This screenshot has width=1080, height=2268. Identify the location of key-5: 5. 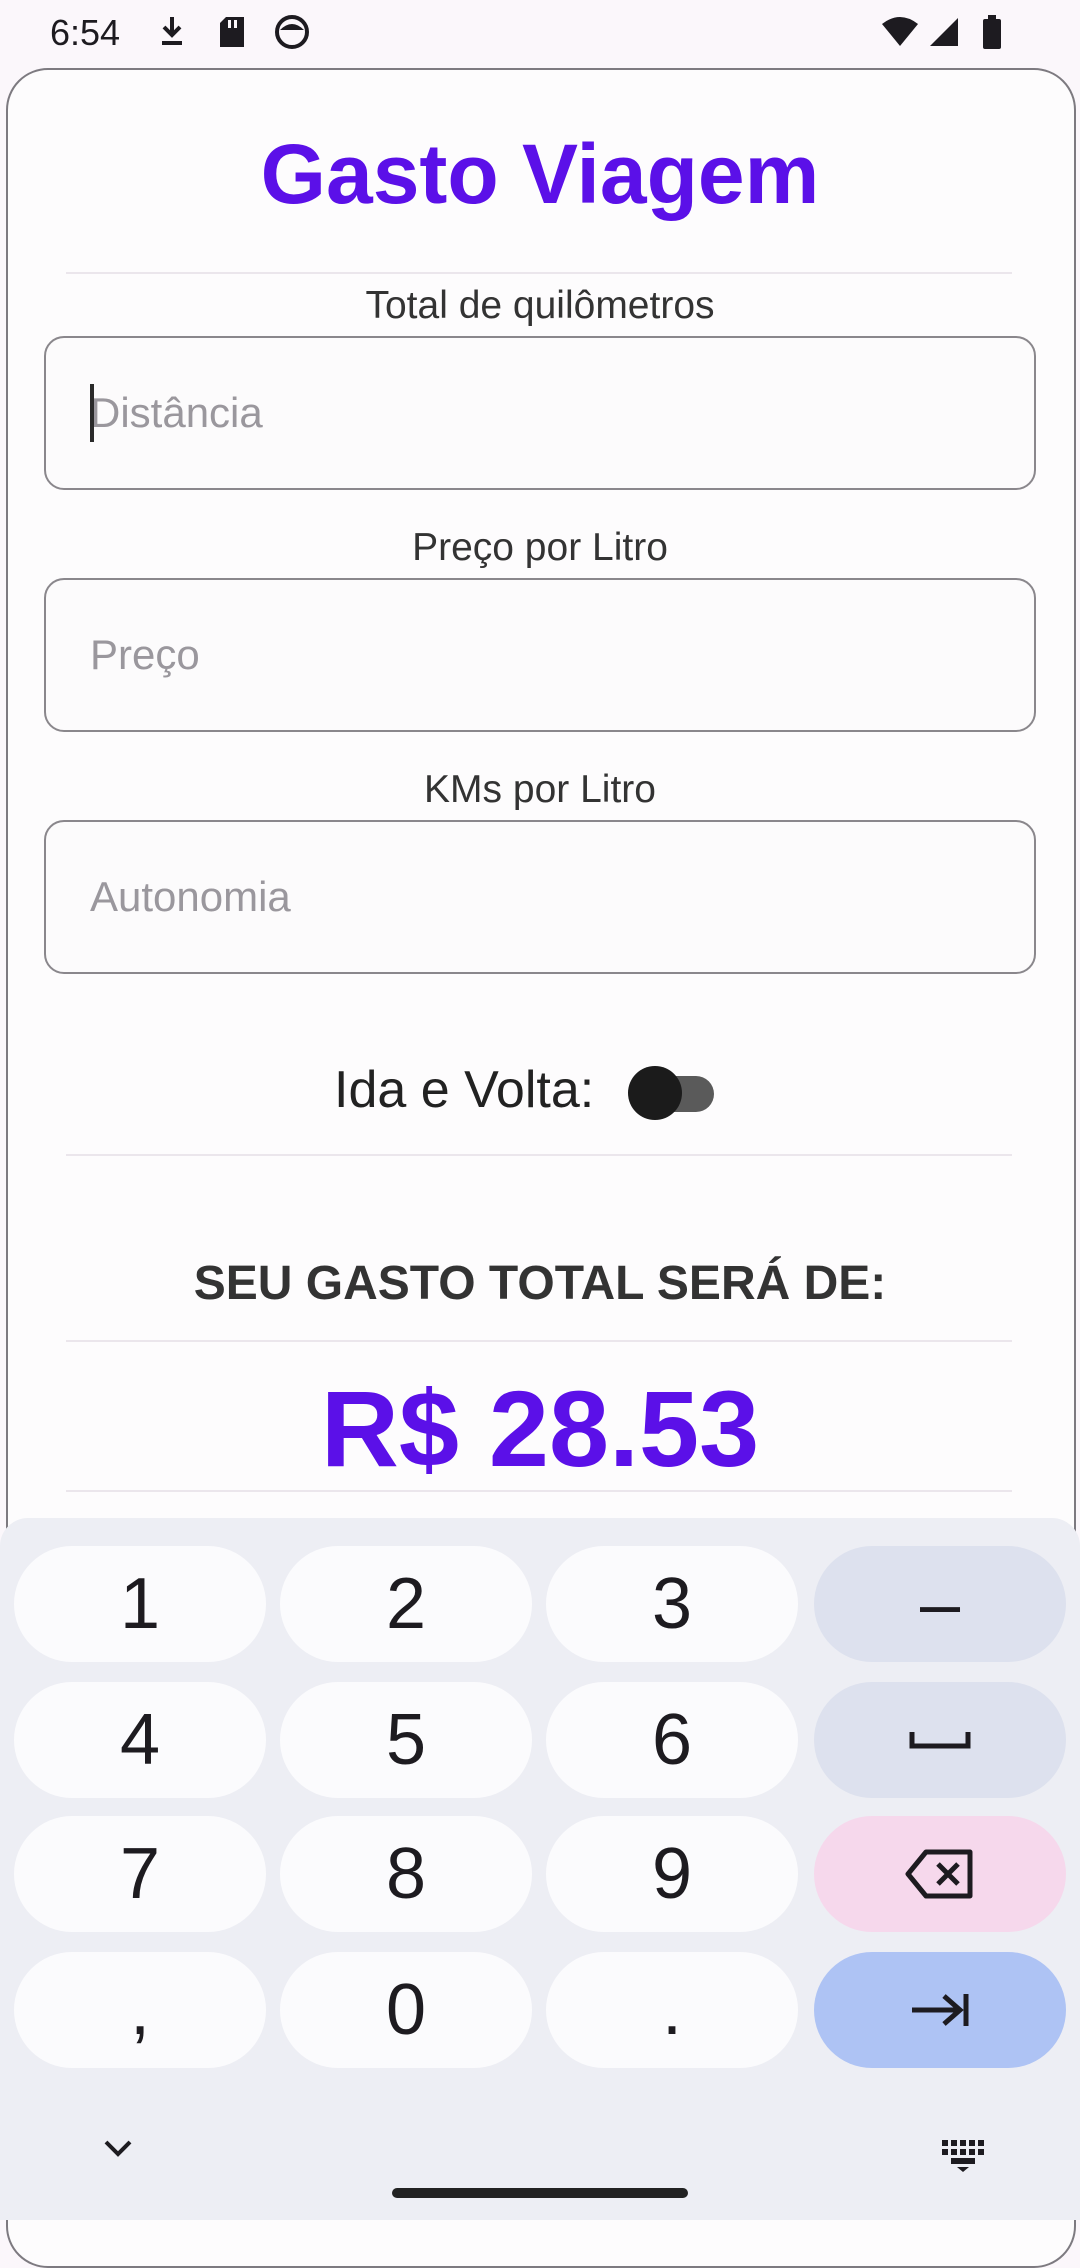
(406, 1740).